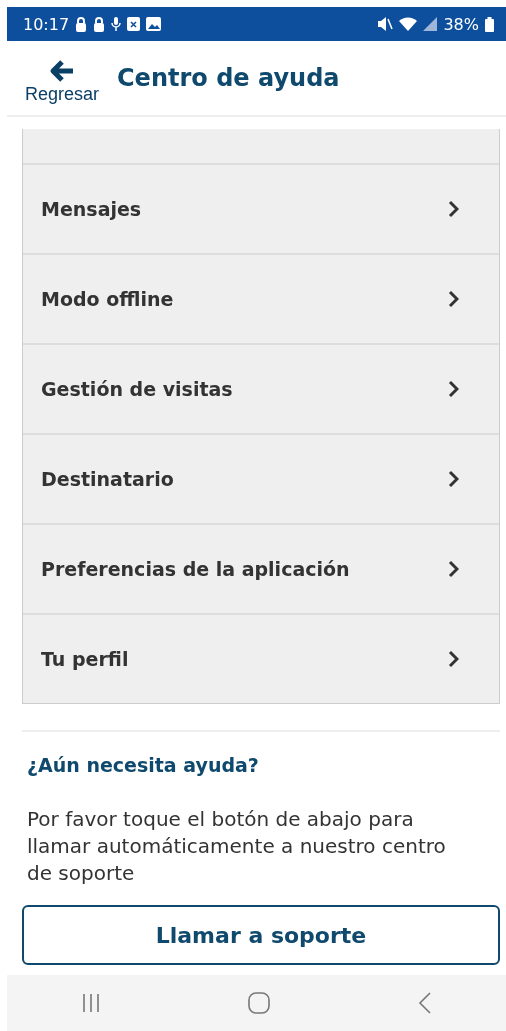  What do you see at coordinates (259, 1003) in the screenshot?
I see `home-icon` at bounding box center [259, 1003].